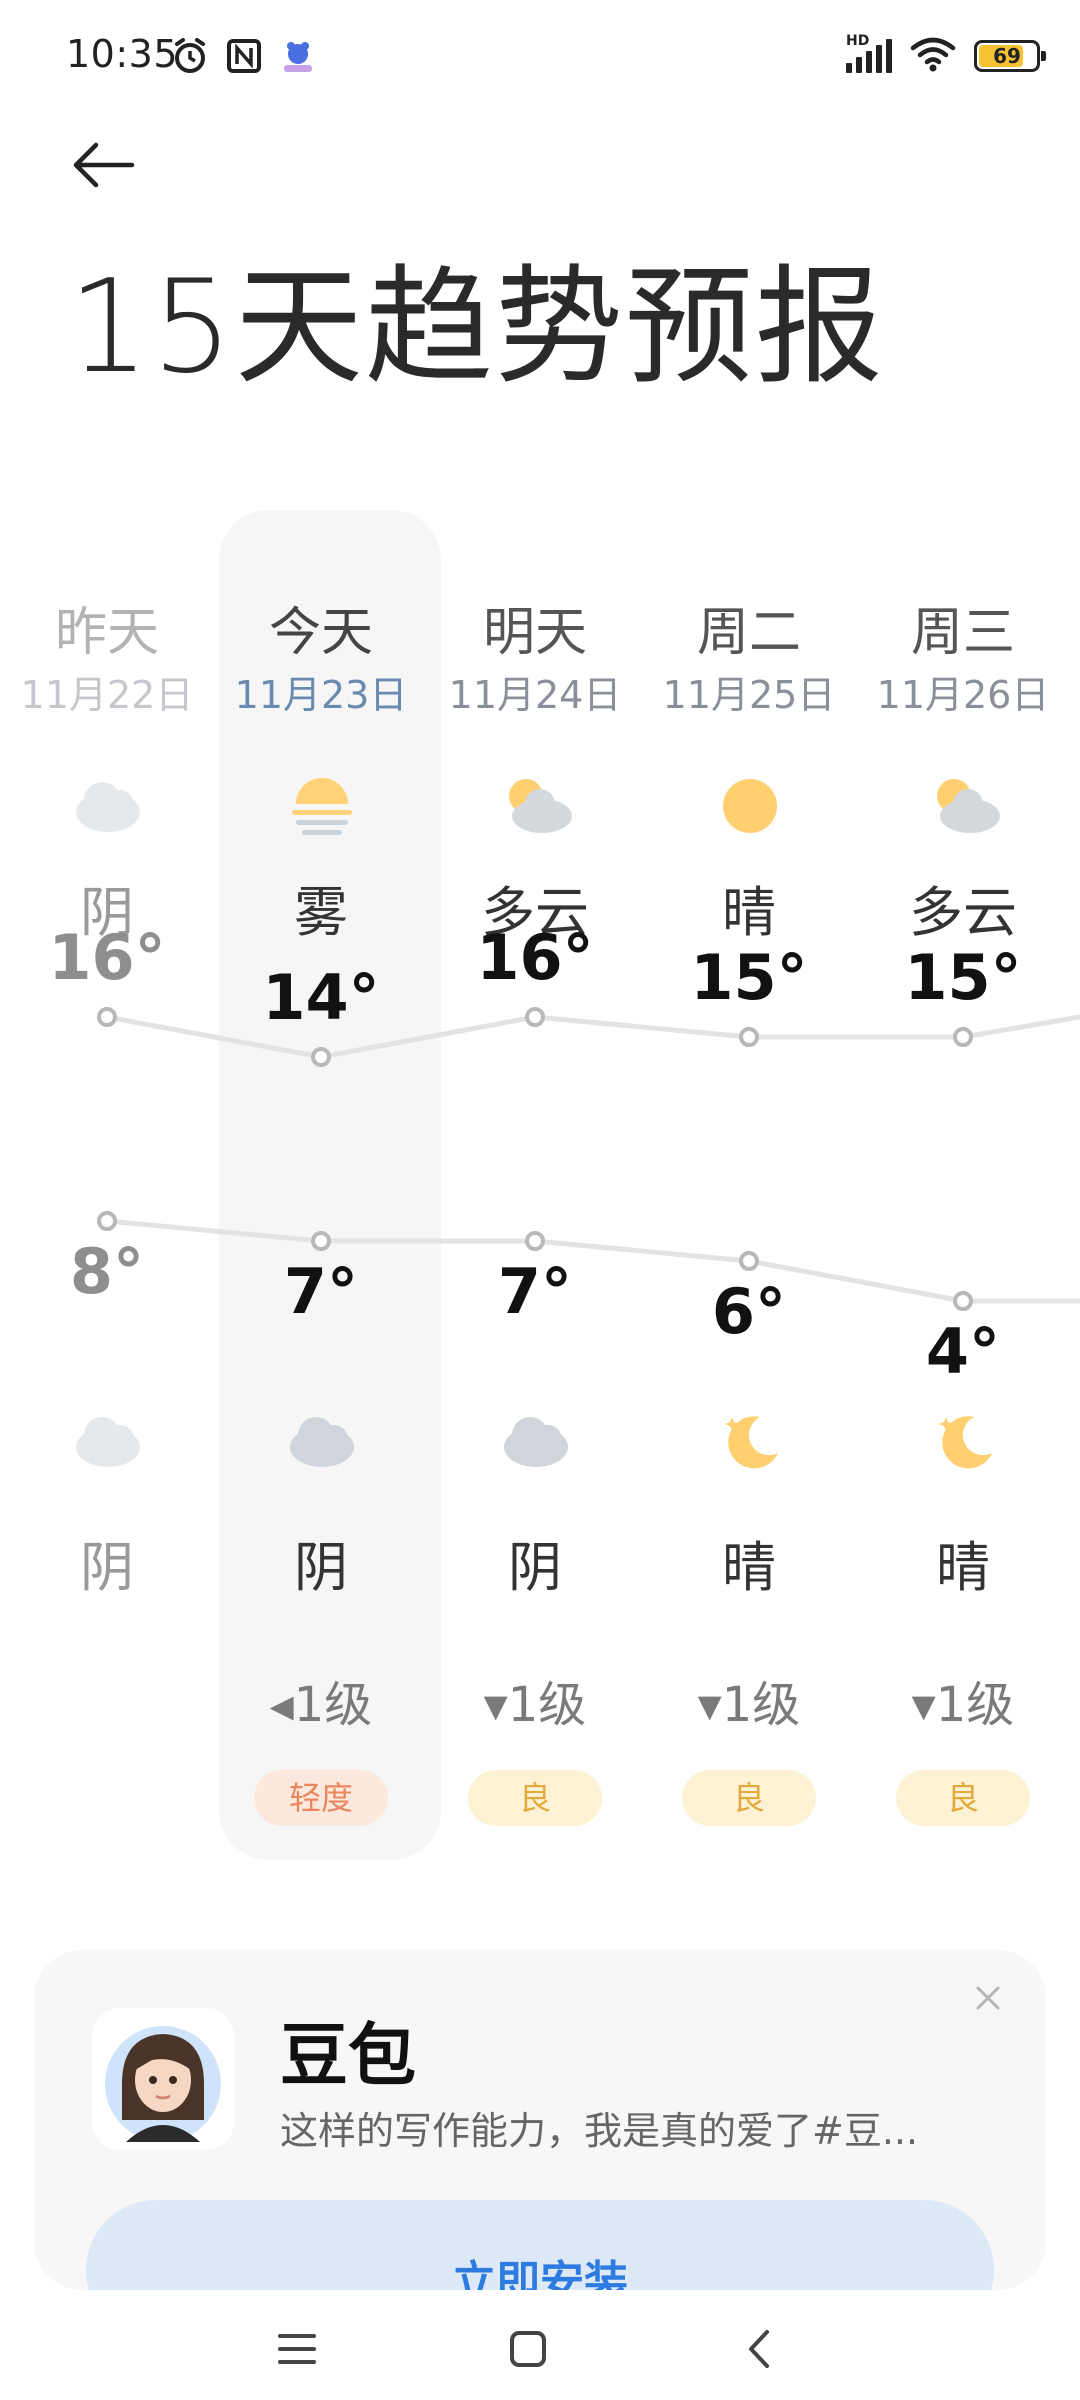 Image resolution: width=1080 pixels, height=2400 pixels. I want to click on navigation-bar, so click(540, 2345).